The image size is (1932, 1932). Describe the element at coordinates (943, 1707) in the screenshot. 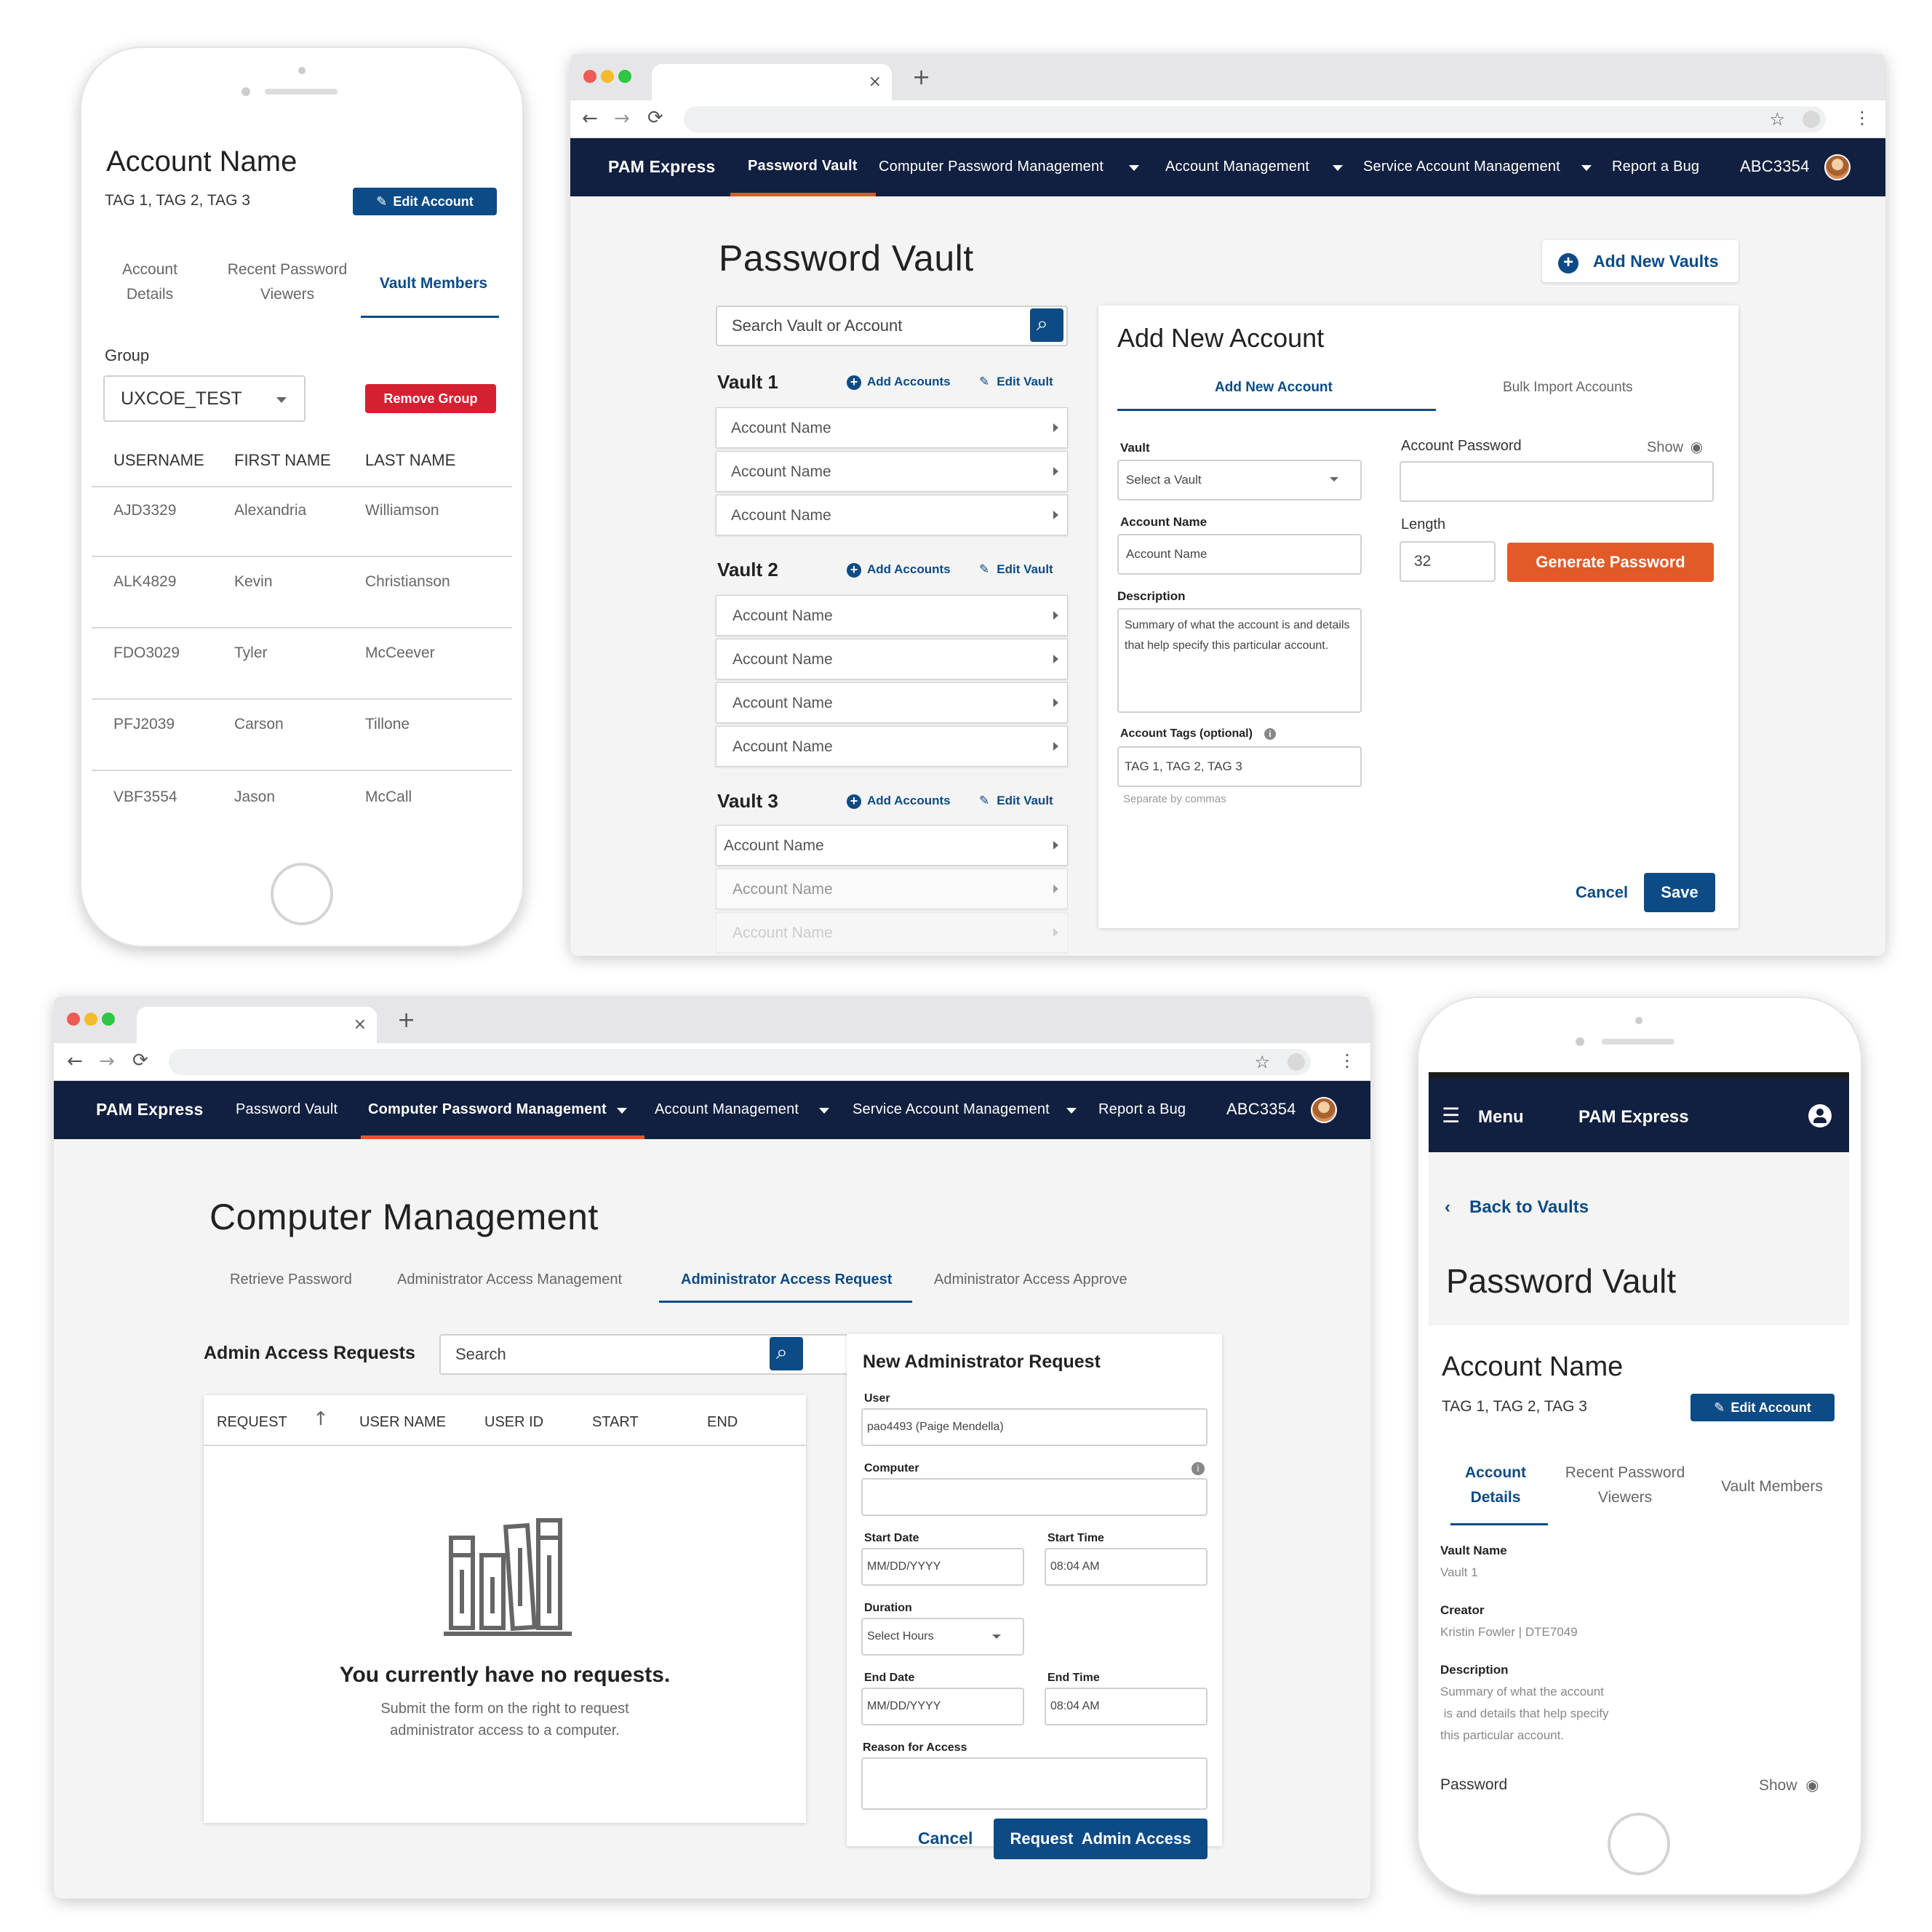

I see `end-date-input: MM/DD/YYYY` at that location.